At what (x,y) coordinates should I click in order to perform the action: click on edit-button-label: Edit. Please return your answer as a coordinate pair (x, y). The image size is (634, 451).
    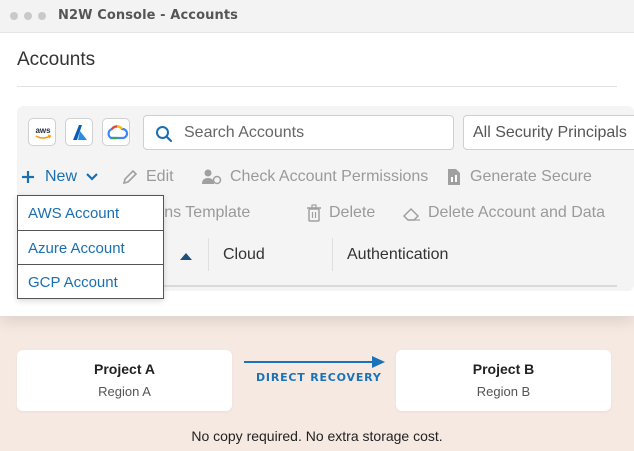
    Looking at the image, I should click on (160, 176).